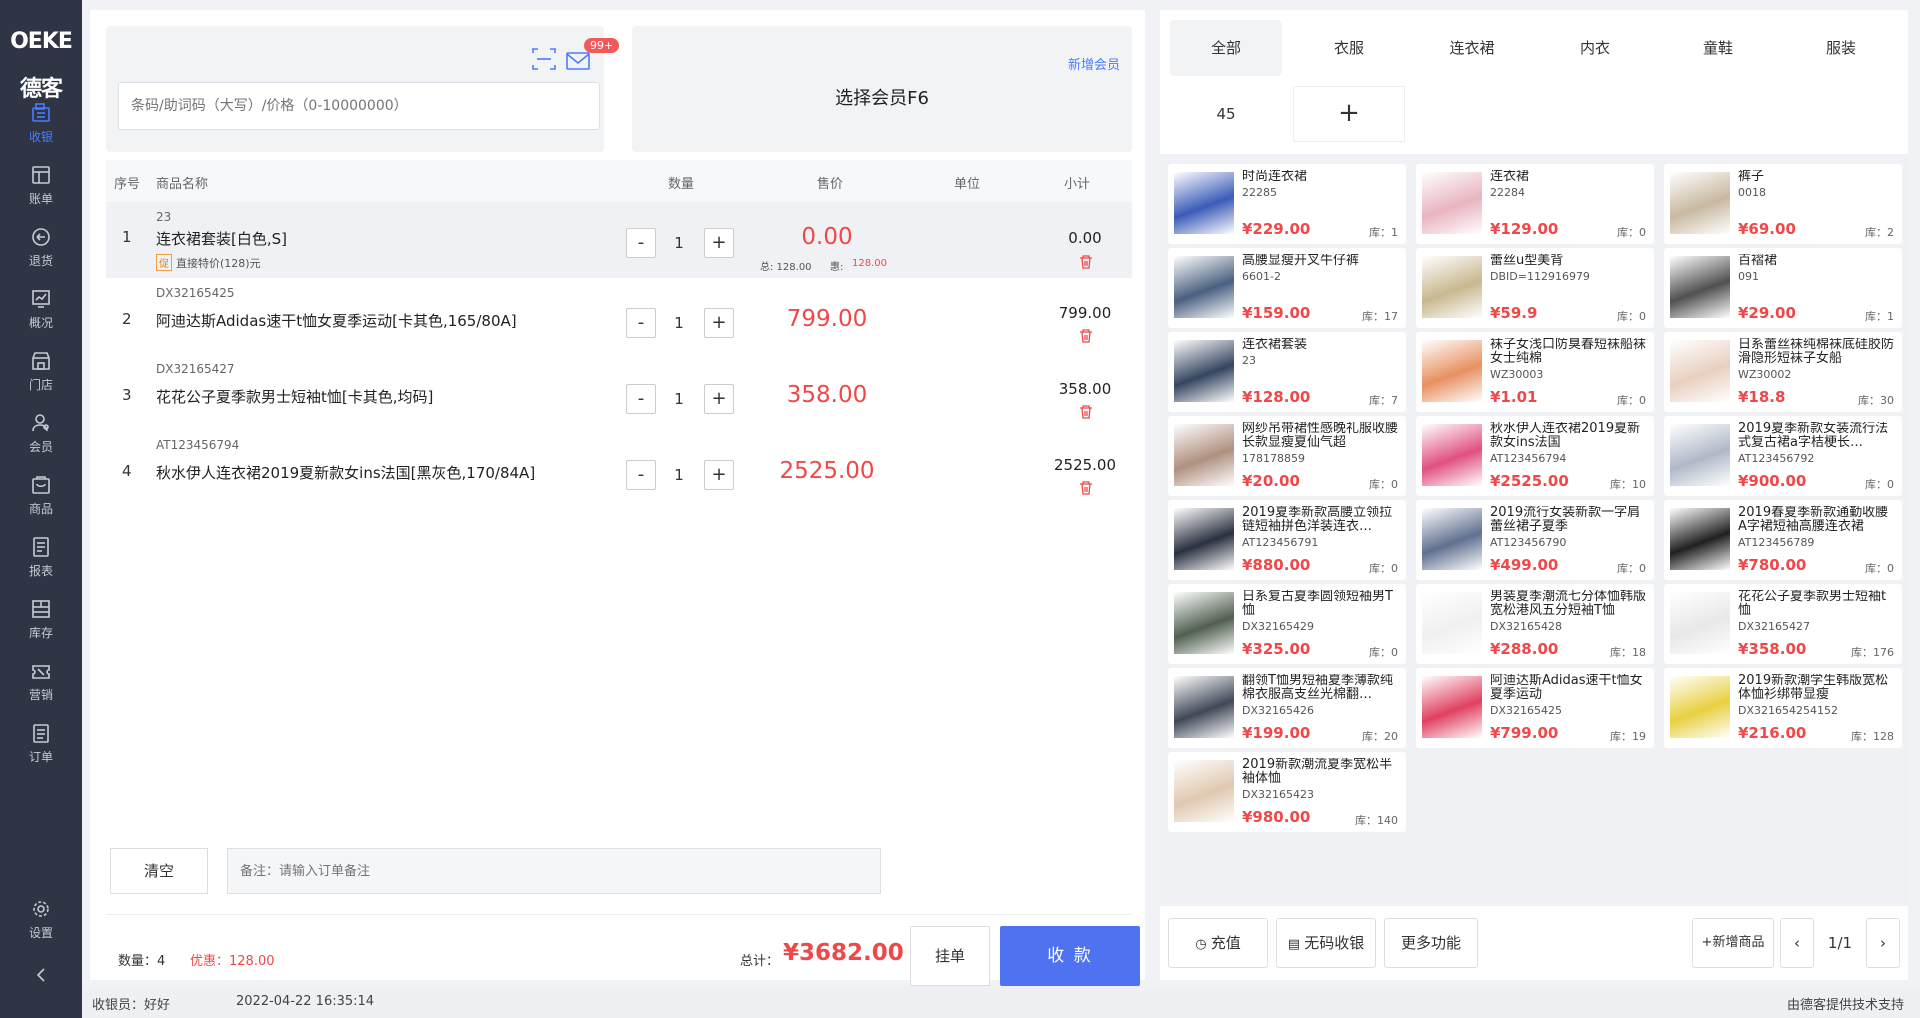  Describe the element at coordinates (1797, 943) in the screenshot. I see `prev-page-button: ‹` at that location.